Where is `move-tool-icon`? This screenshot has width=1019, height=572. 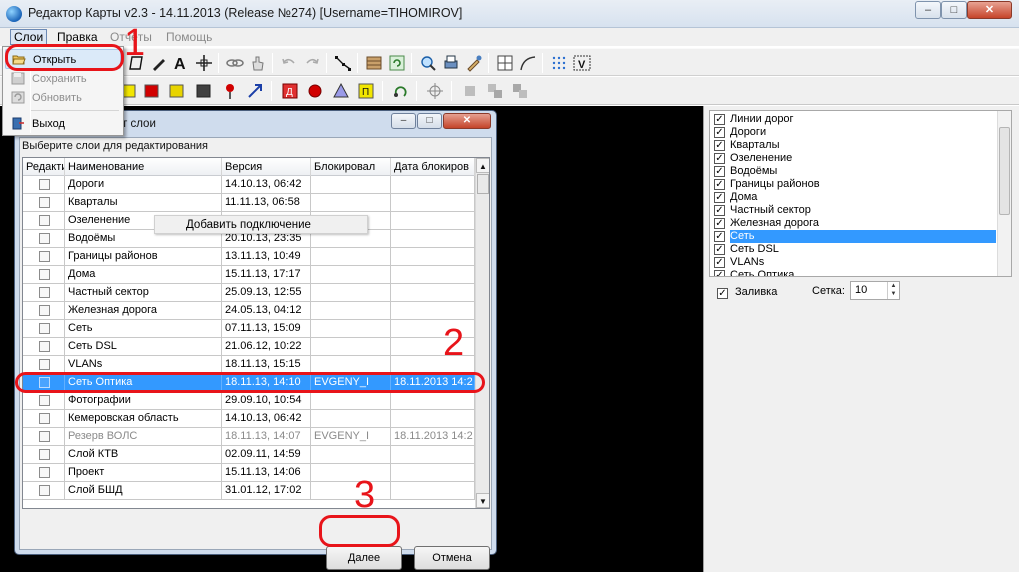 move-tool-icon is located at coordinates (204, 63).